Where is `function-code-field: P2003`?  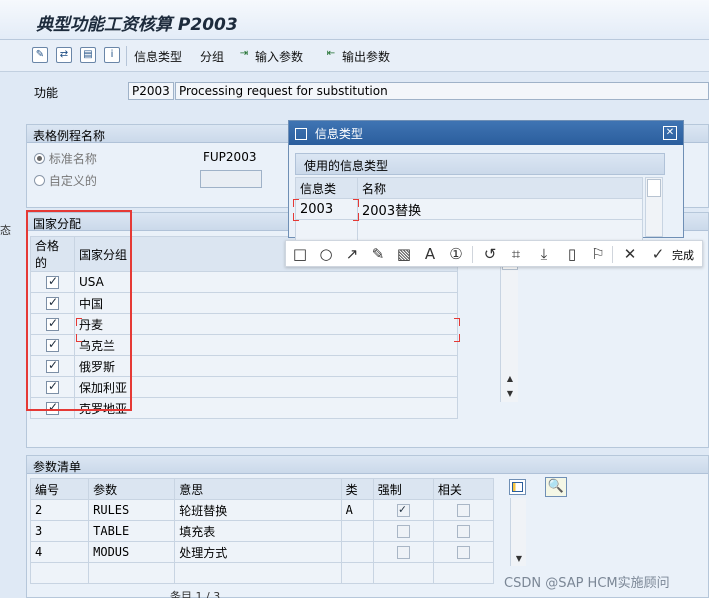 function-code-field: P2003 is located at coordinates (151, 91).